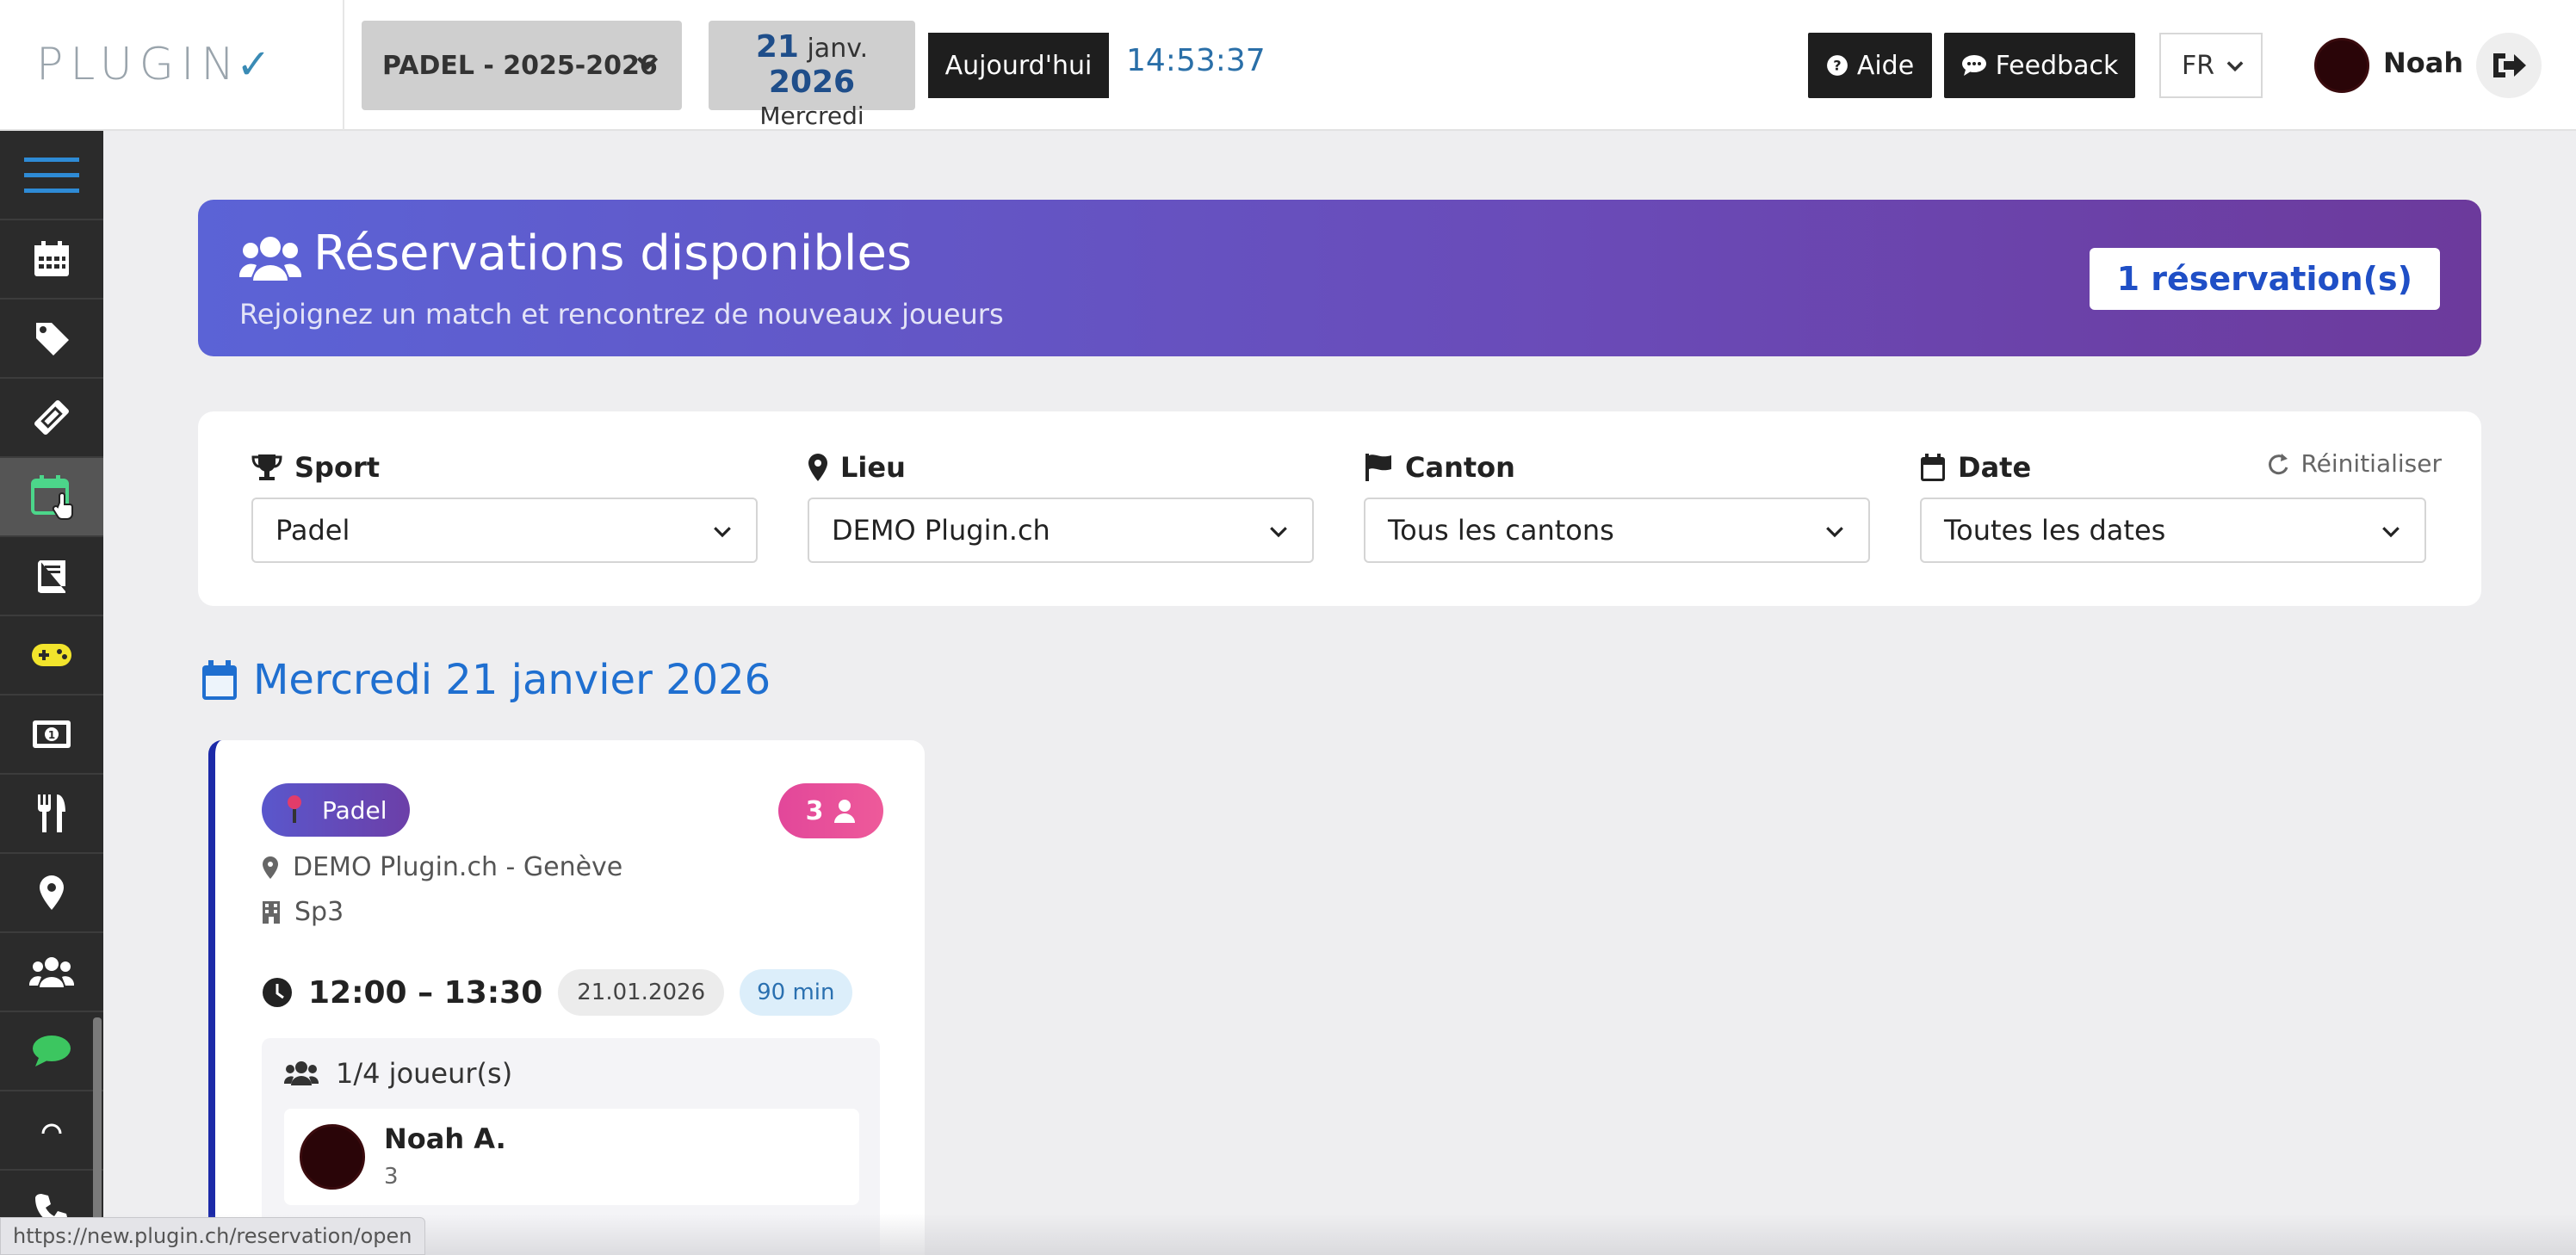 The width and height of the screenshot is (2576, 1255). Describe the element at coordinates (1617, 530) in the screenshot. I see `canton-select: Tous les cantons` at that location.